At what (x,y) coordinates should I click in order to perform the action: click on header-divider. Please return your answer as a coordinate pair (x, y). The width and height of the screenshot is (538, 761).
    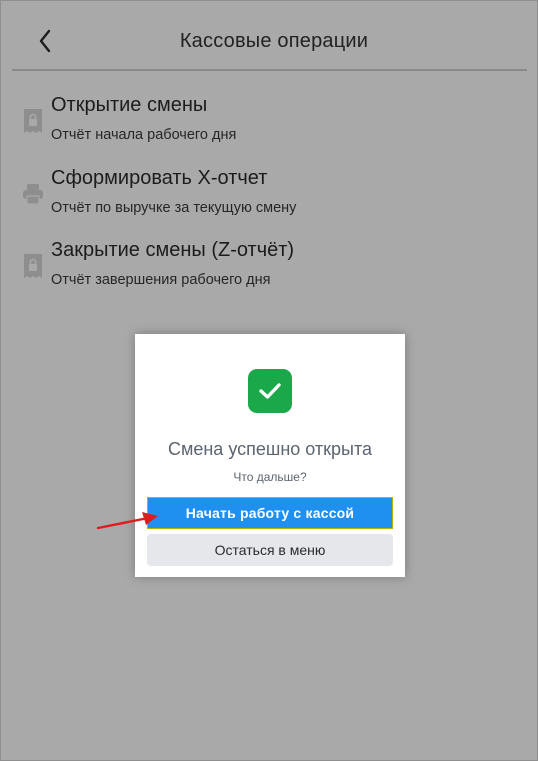
    Looking at the image, I should click on (269, 70).